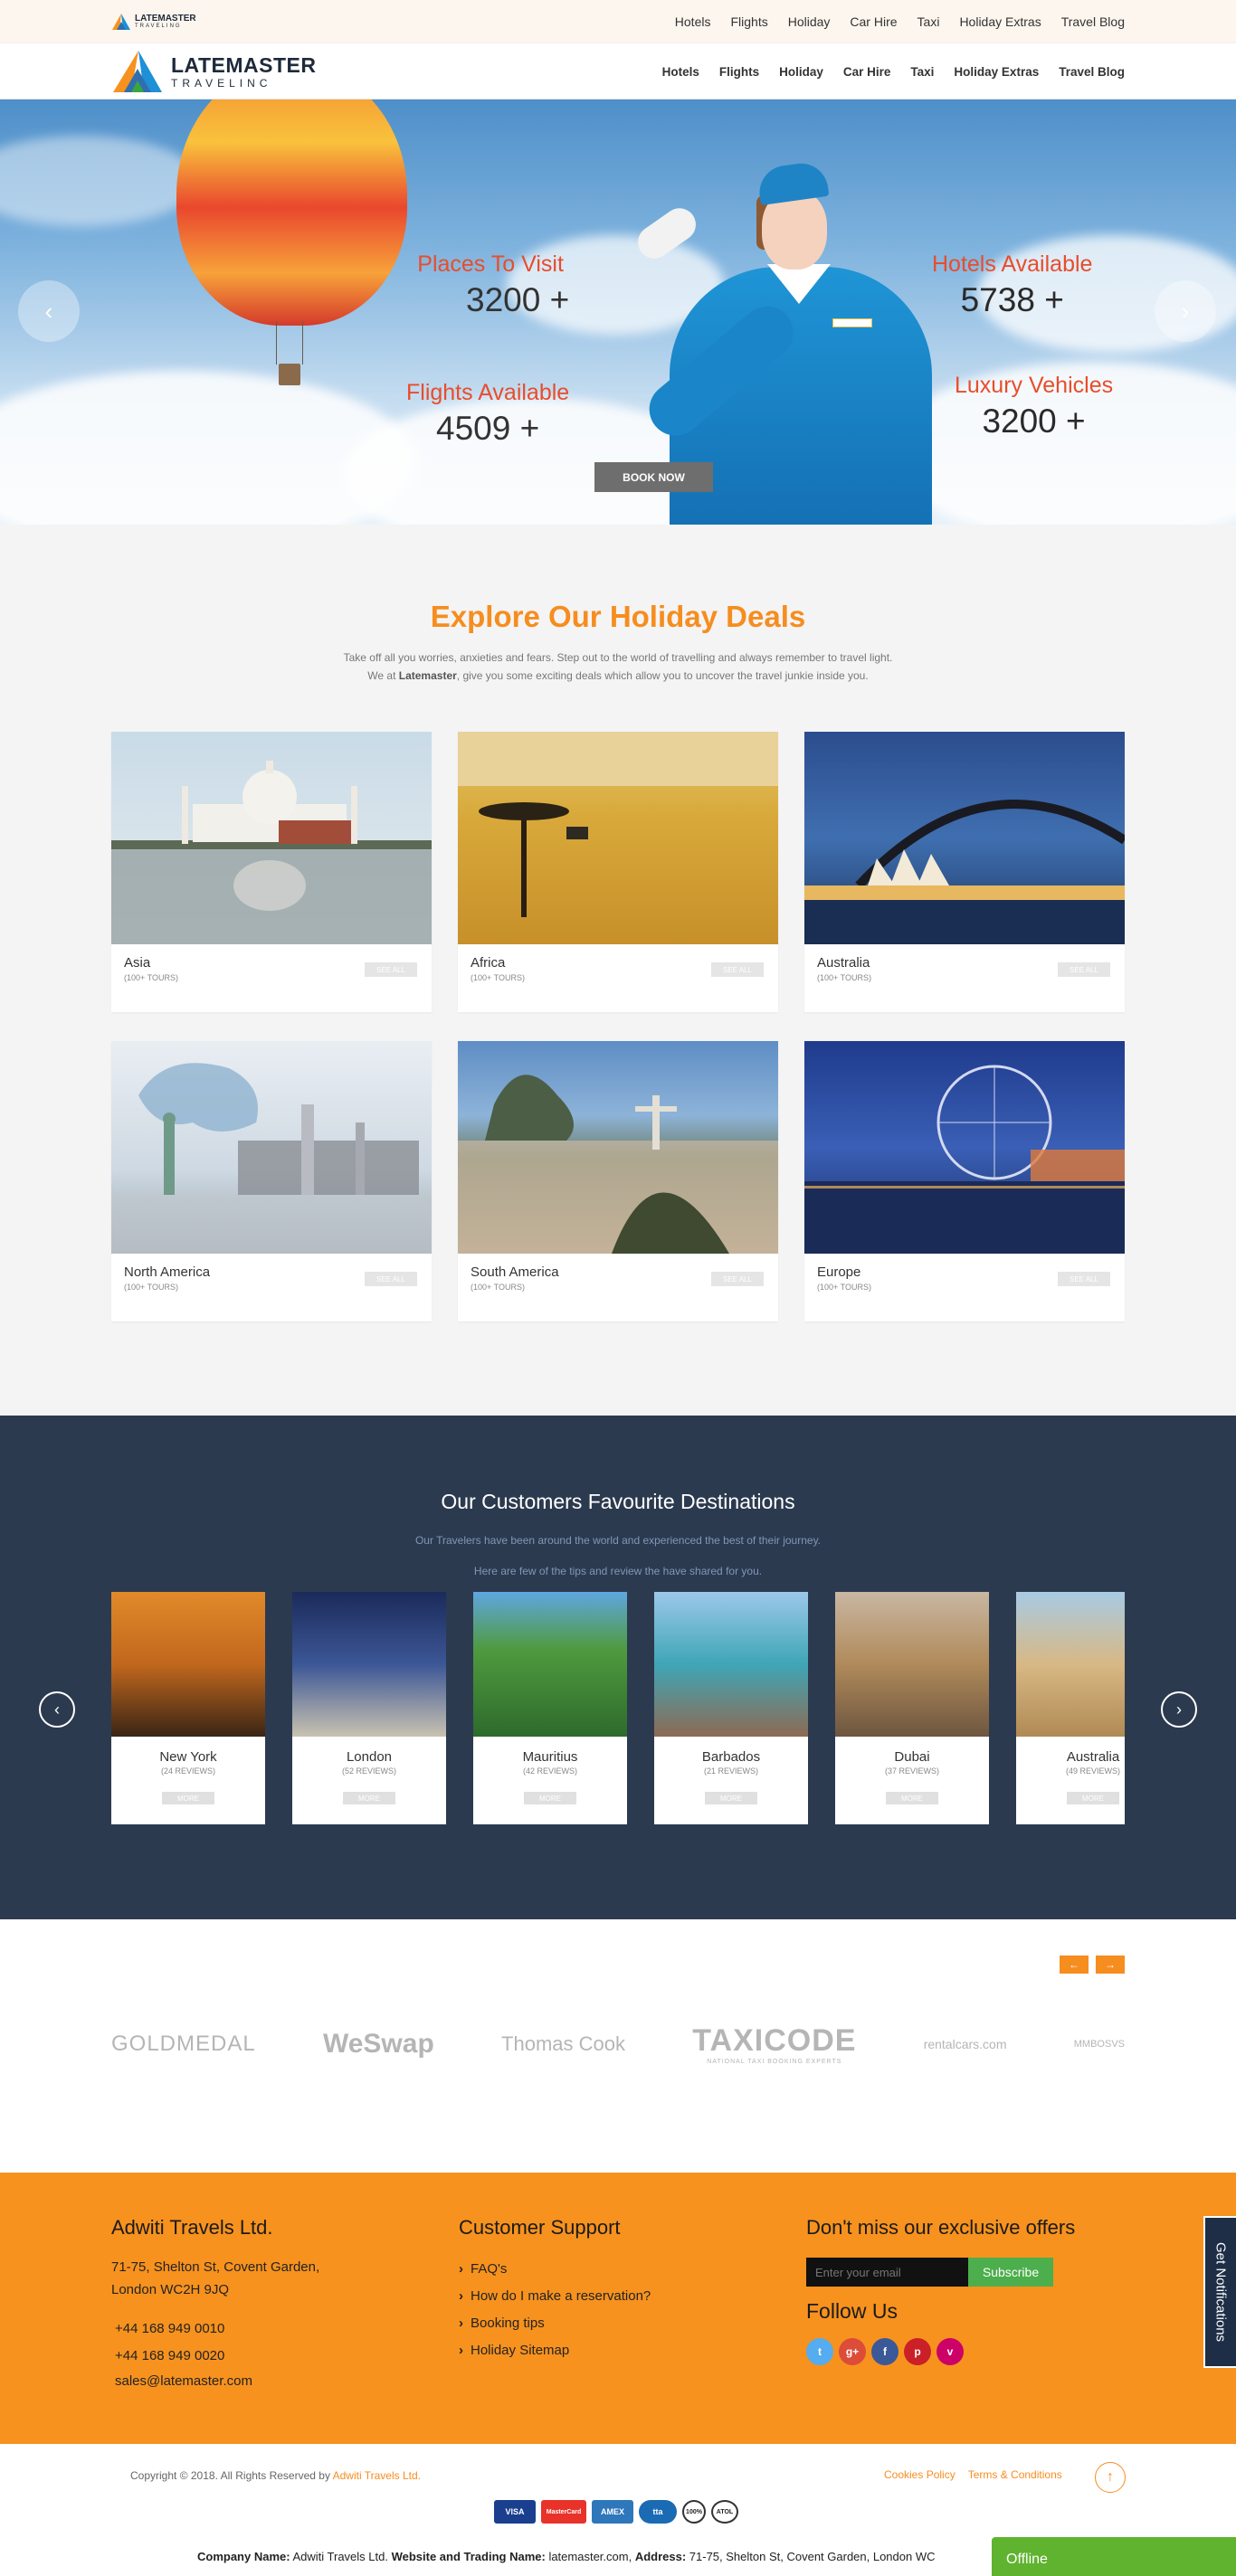 The width and height of the screenshot is (1236, 2576). I want to click on fav-image, so click(550, 1664).